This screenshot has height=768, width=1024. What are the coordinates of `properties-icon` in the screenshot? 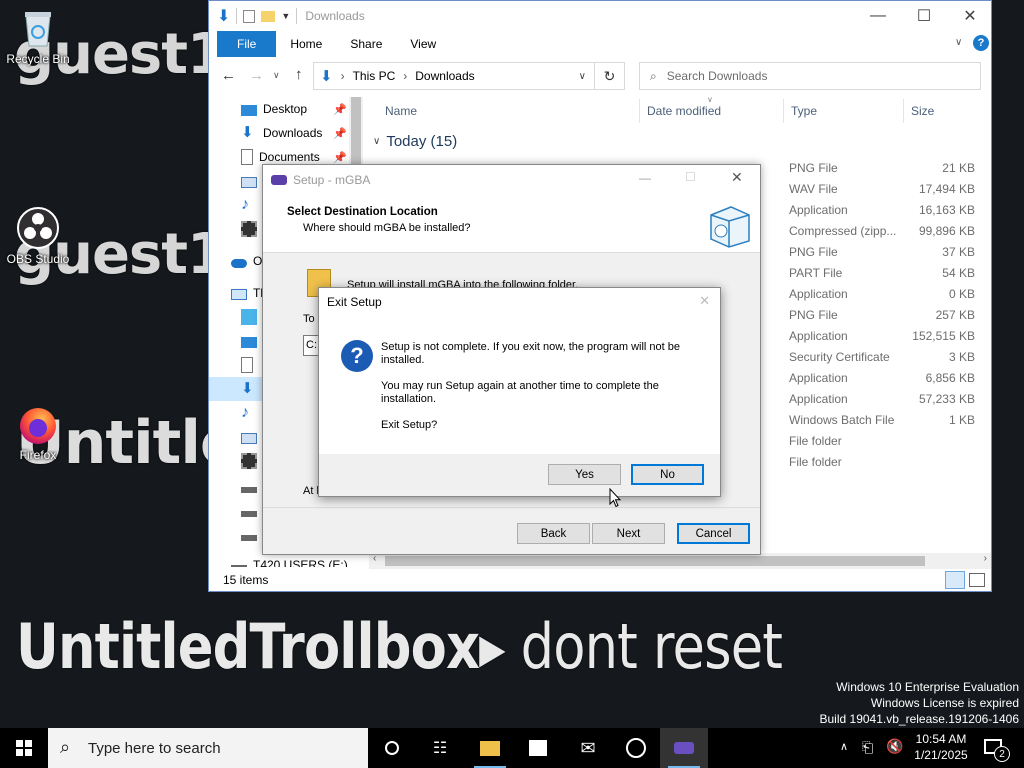 It's located at (249, 16).